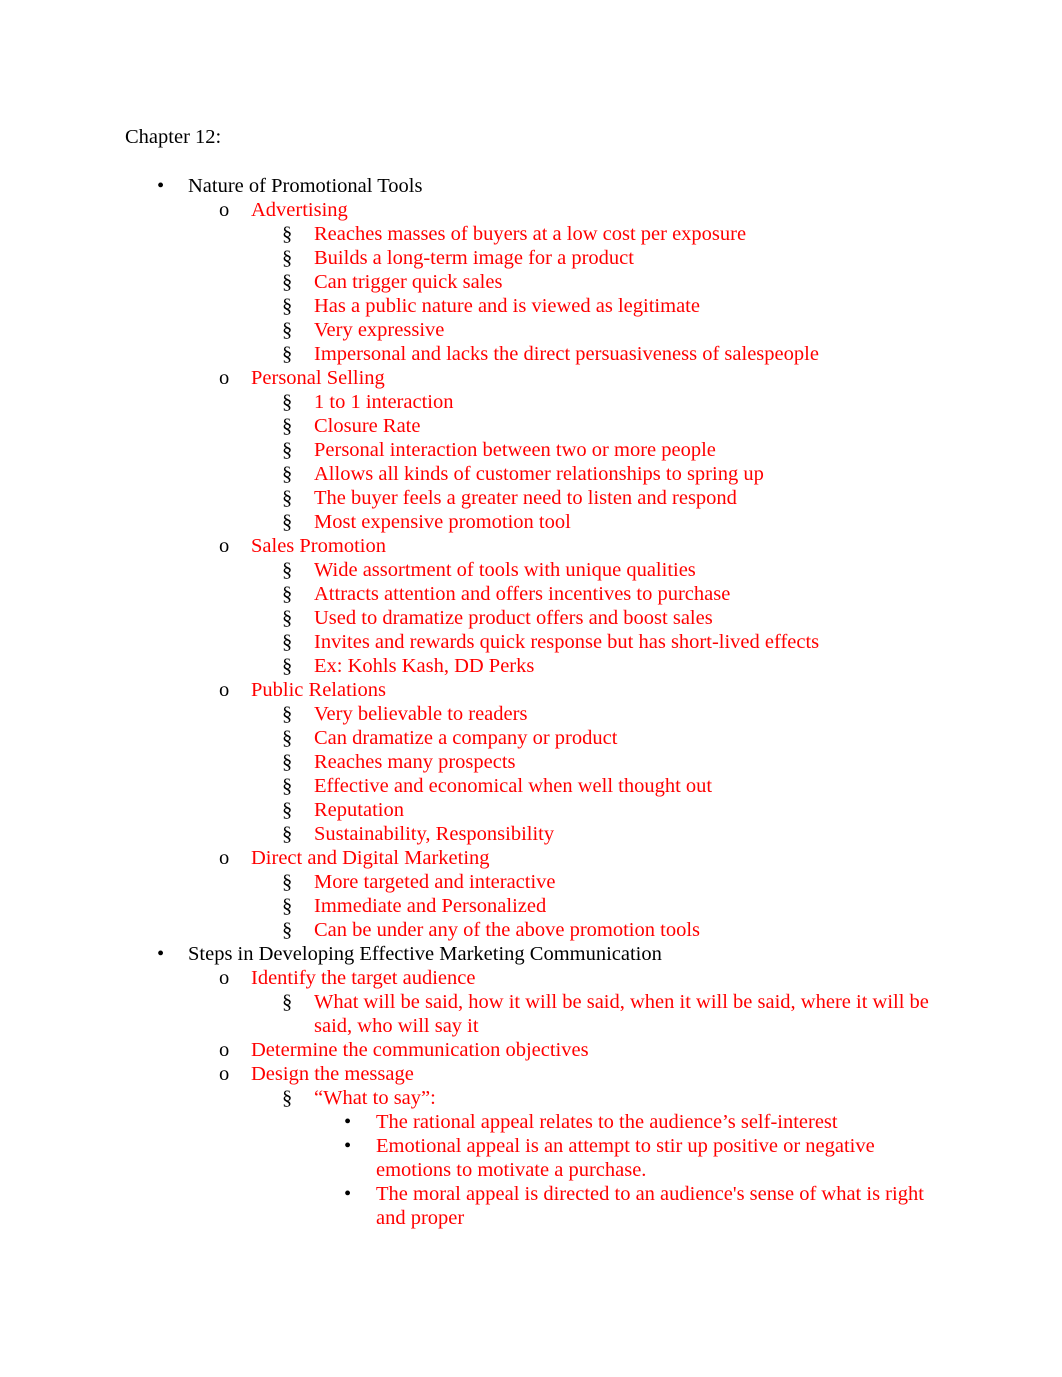 This screenshot has height=1377, width=1062. What do you see at coordinates (408, 282) in the screenshot?
I see `point-item-text: Can trigger quick sales` at bounding box center [408, 282].